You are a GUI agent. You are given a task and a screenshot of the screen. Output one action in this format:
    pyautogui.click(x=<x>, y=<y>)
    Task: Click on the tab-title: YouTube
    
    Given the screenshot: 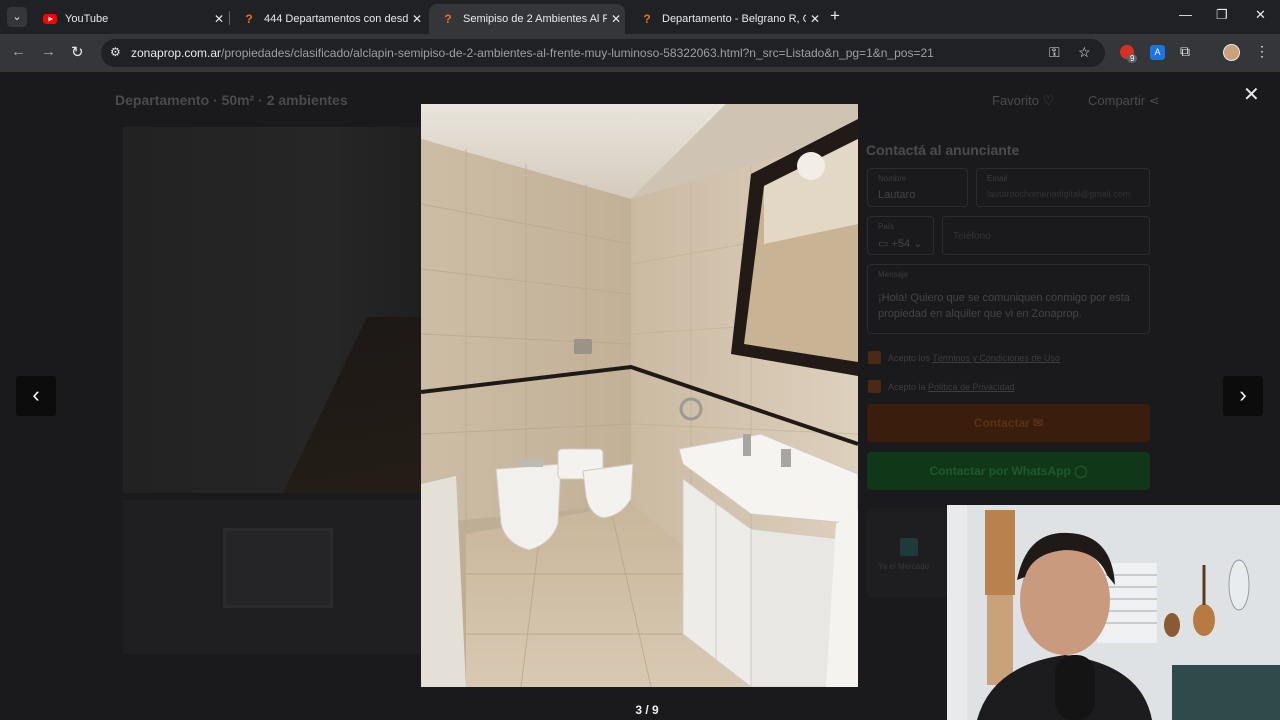 What is the action you would take?
    pyautogui.click(x=87, y=19)
    